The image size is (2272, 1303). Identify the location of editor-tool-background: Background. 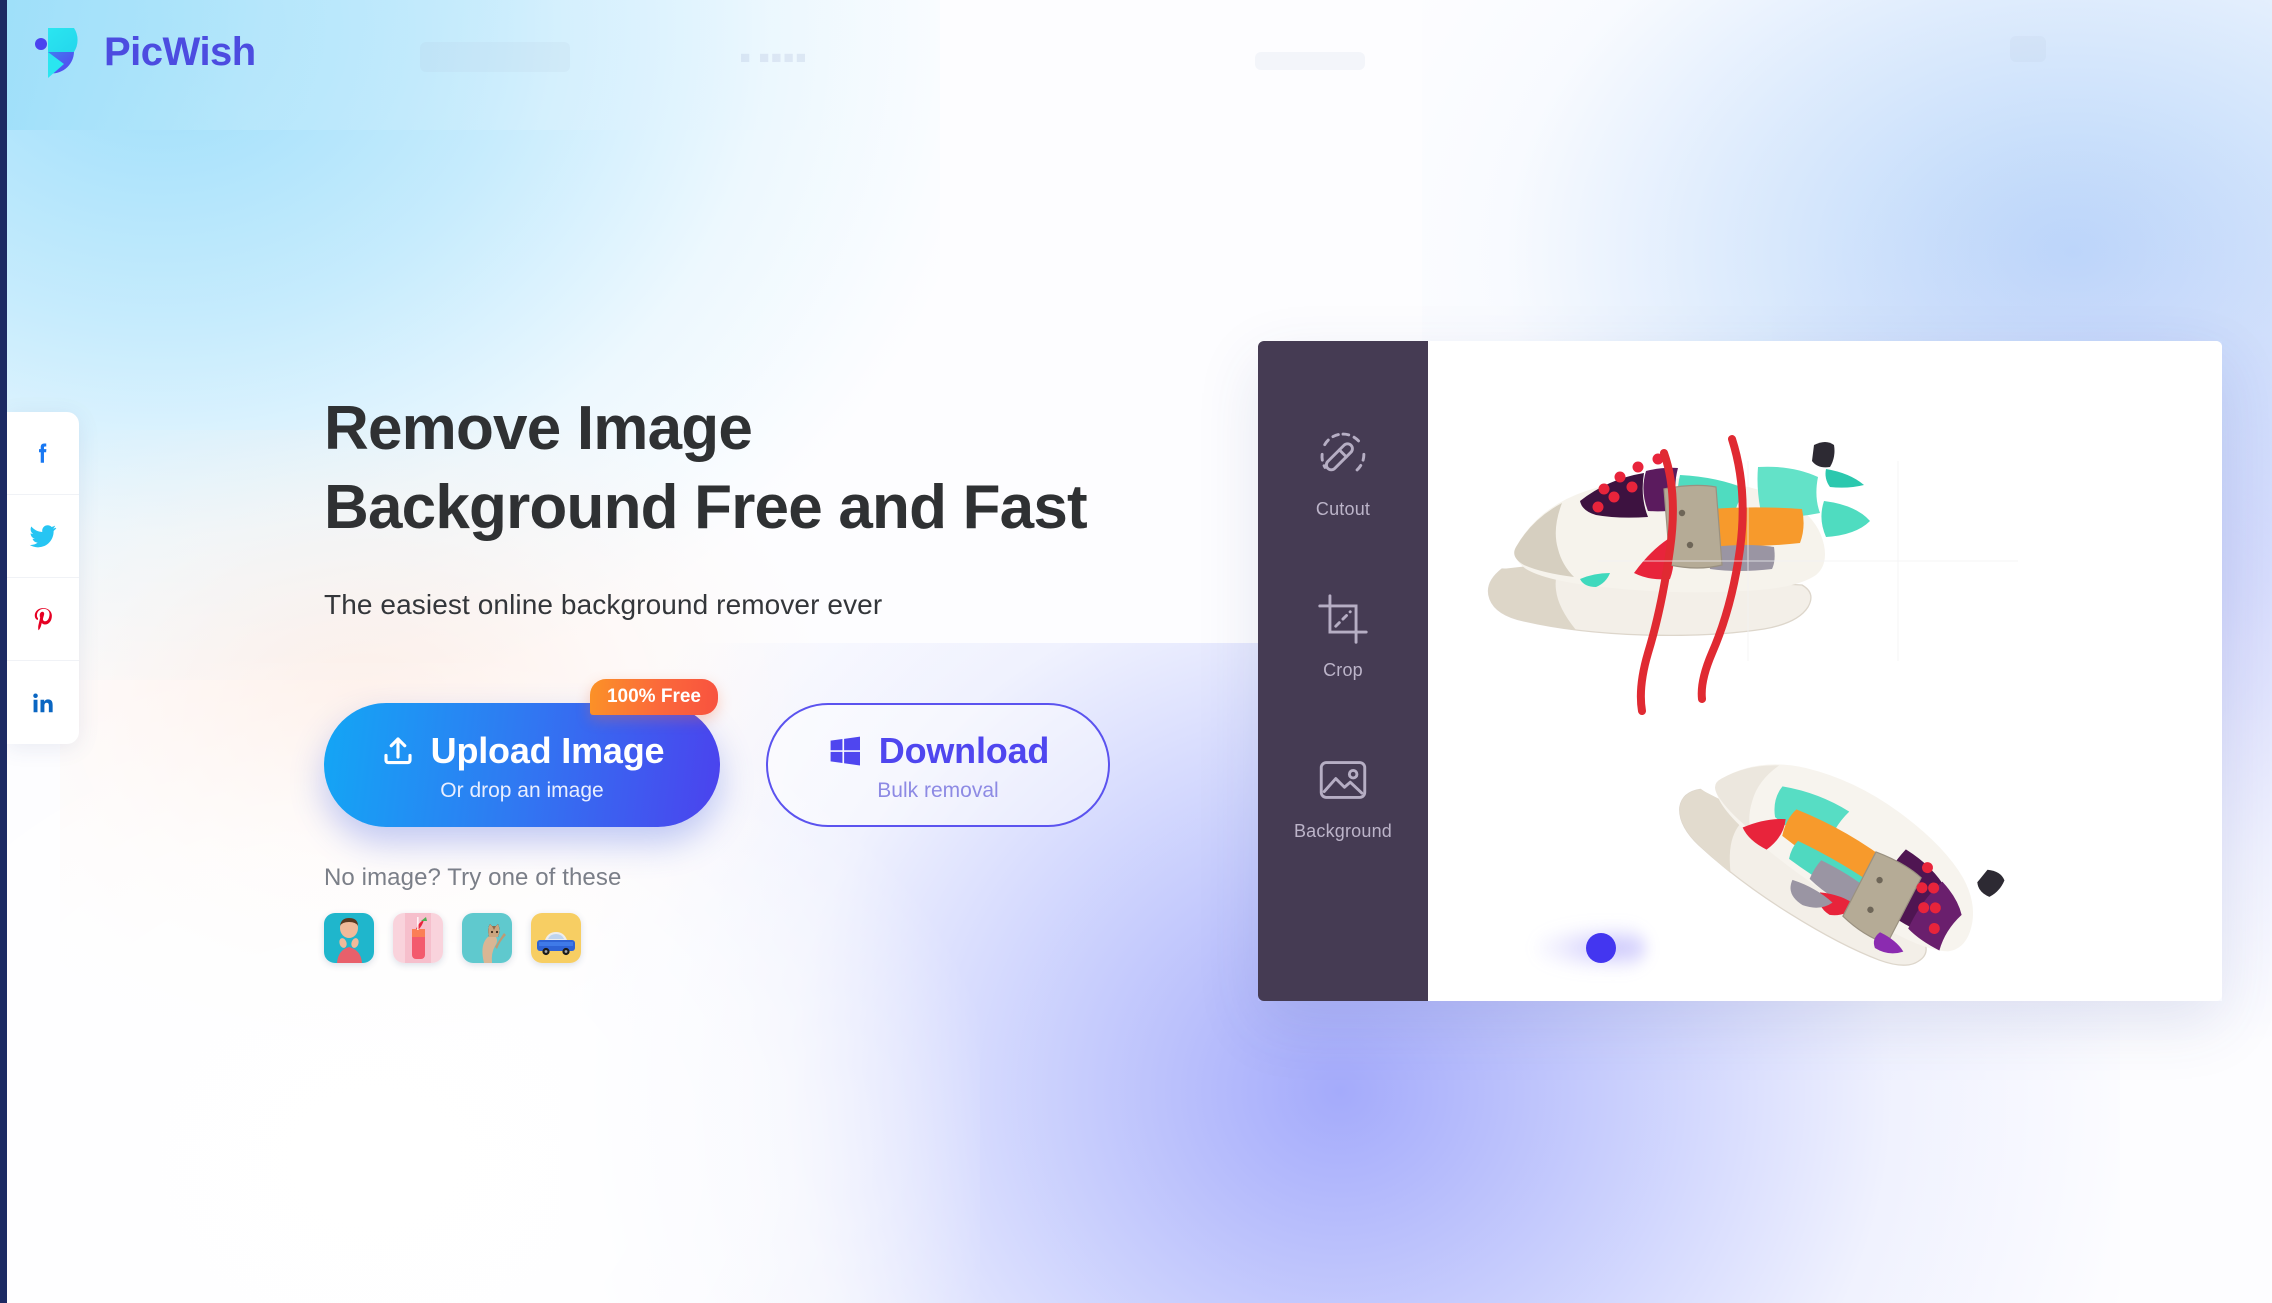
(1343, 796).